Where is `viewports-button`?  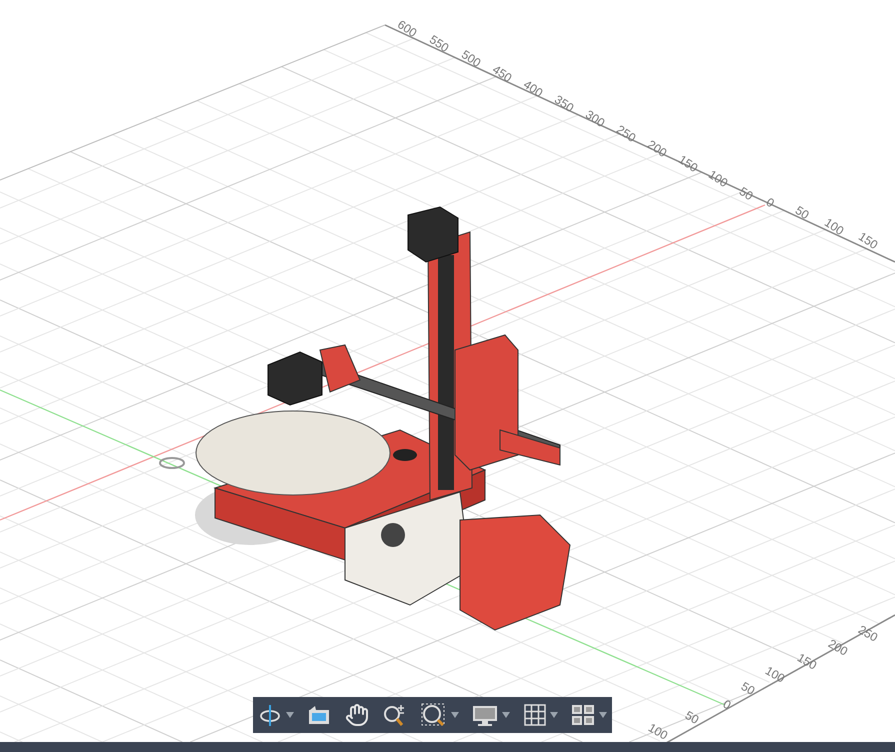 viewports-button is located at coordinates (582, 715).